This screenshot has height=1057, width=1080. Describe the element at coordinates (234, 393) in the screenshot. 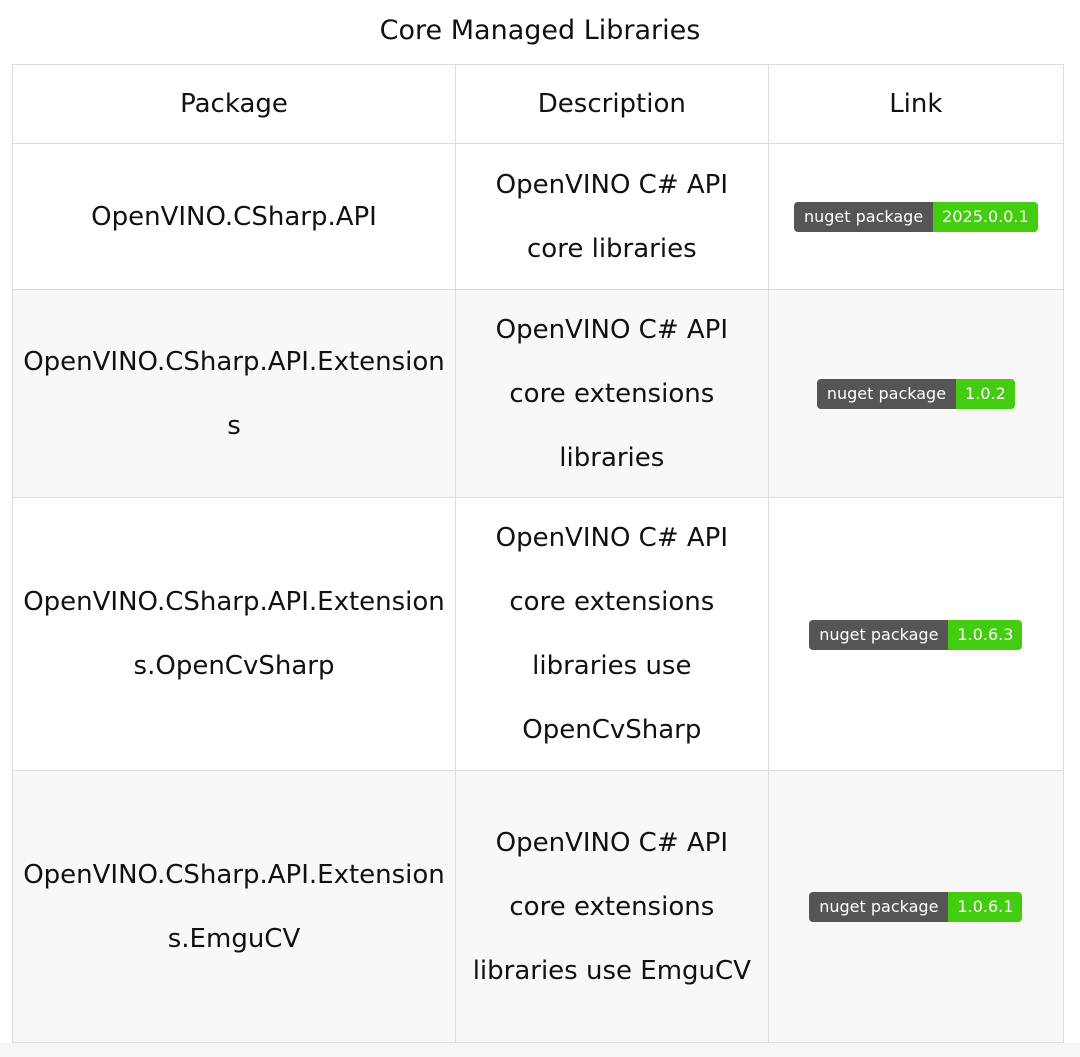

I see `package-name: OpenVINO.CSharp.API.Extensions` at that location.